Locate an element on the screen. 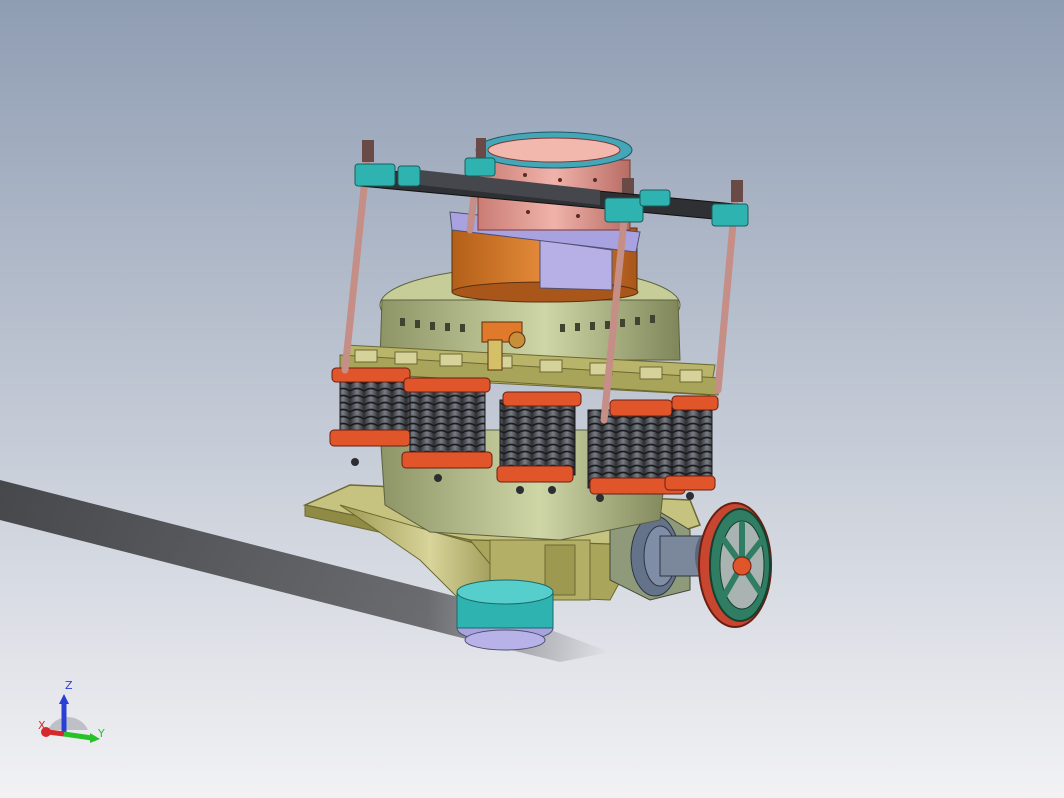 The height and width of the screenshot is (798, 1064). z-axis-head is located at coordinates (64, 699).